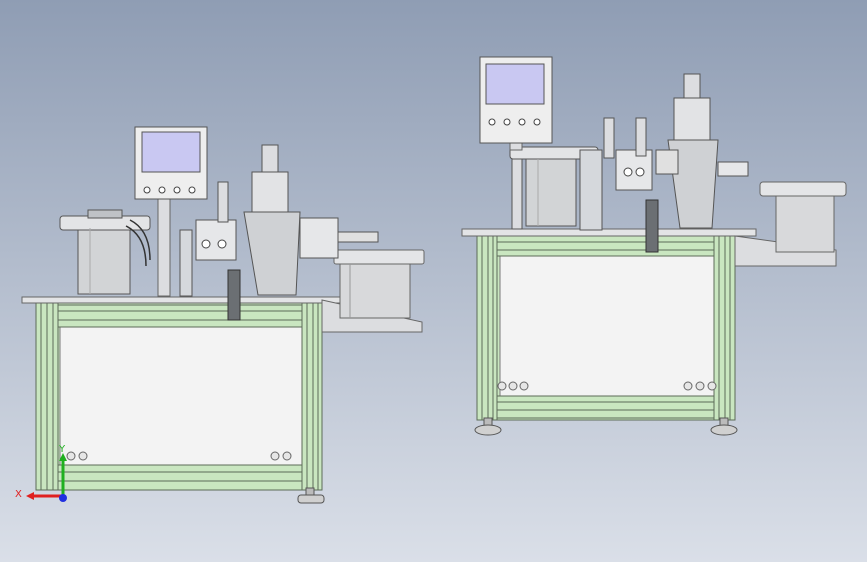  Describe the element at coordinates (105, 252) in the screenshot. I see `vibratory-bowl-icon` at that location.